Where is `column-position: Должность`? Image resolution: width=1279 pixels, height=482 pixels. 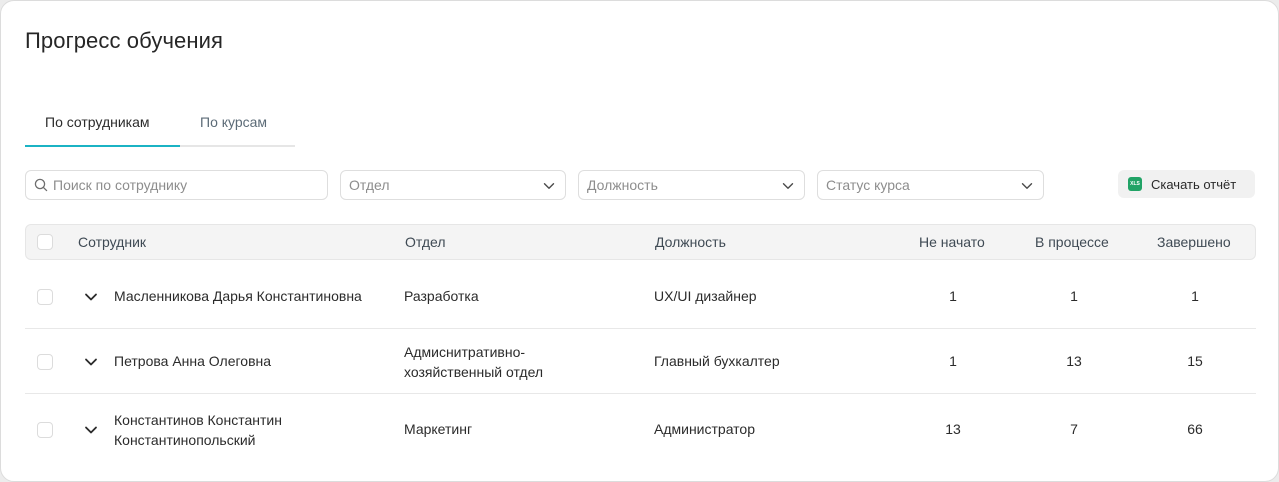 column-position: Должность is located at coordinates (690, 242).